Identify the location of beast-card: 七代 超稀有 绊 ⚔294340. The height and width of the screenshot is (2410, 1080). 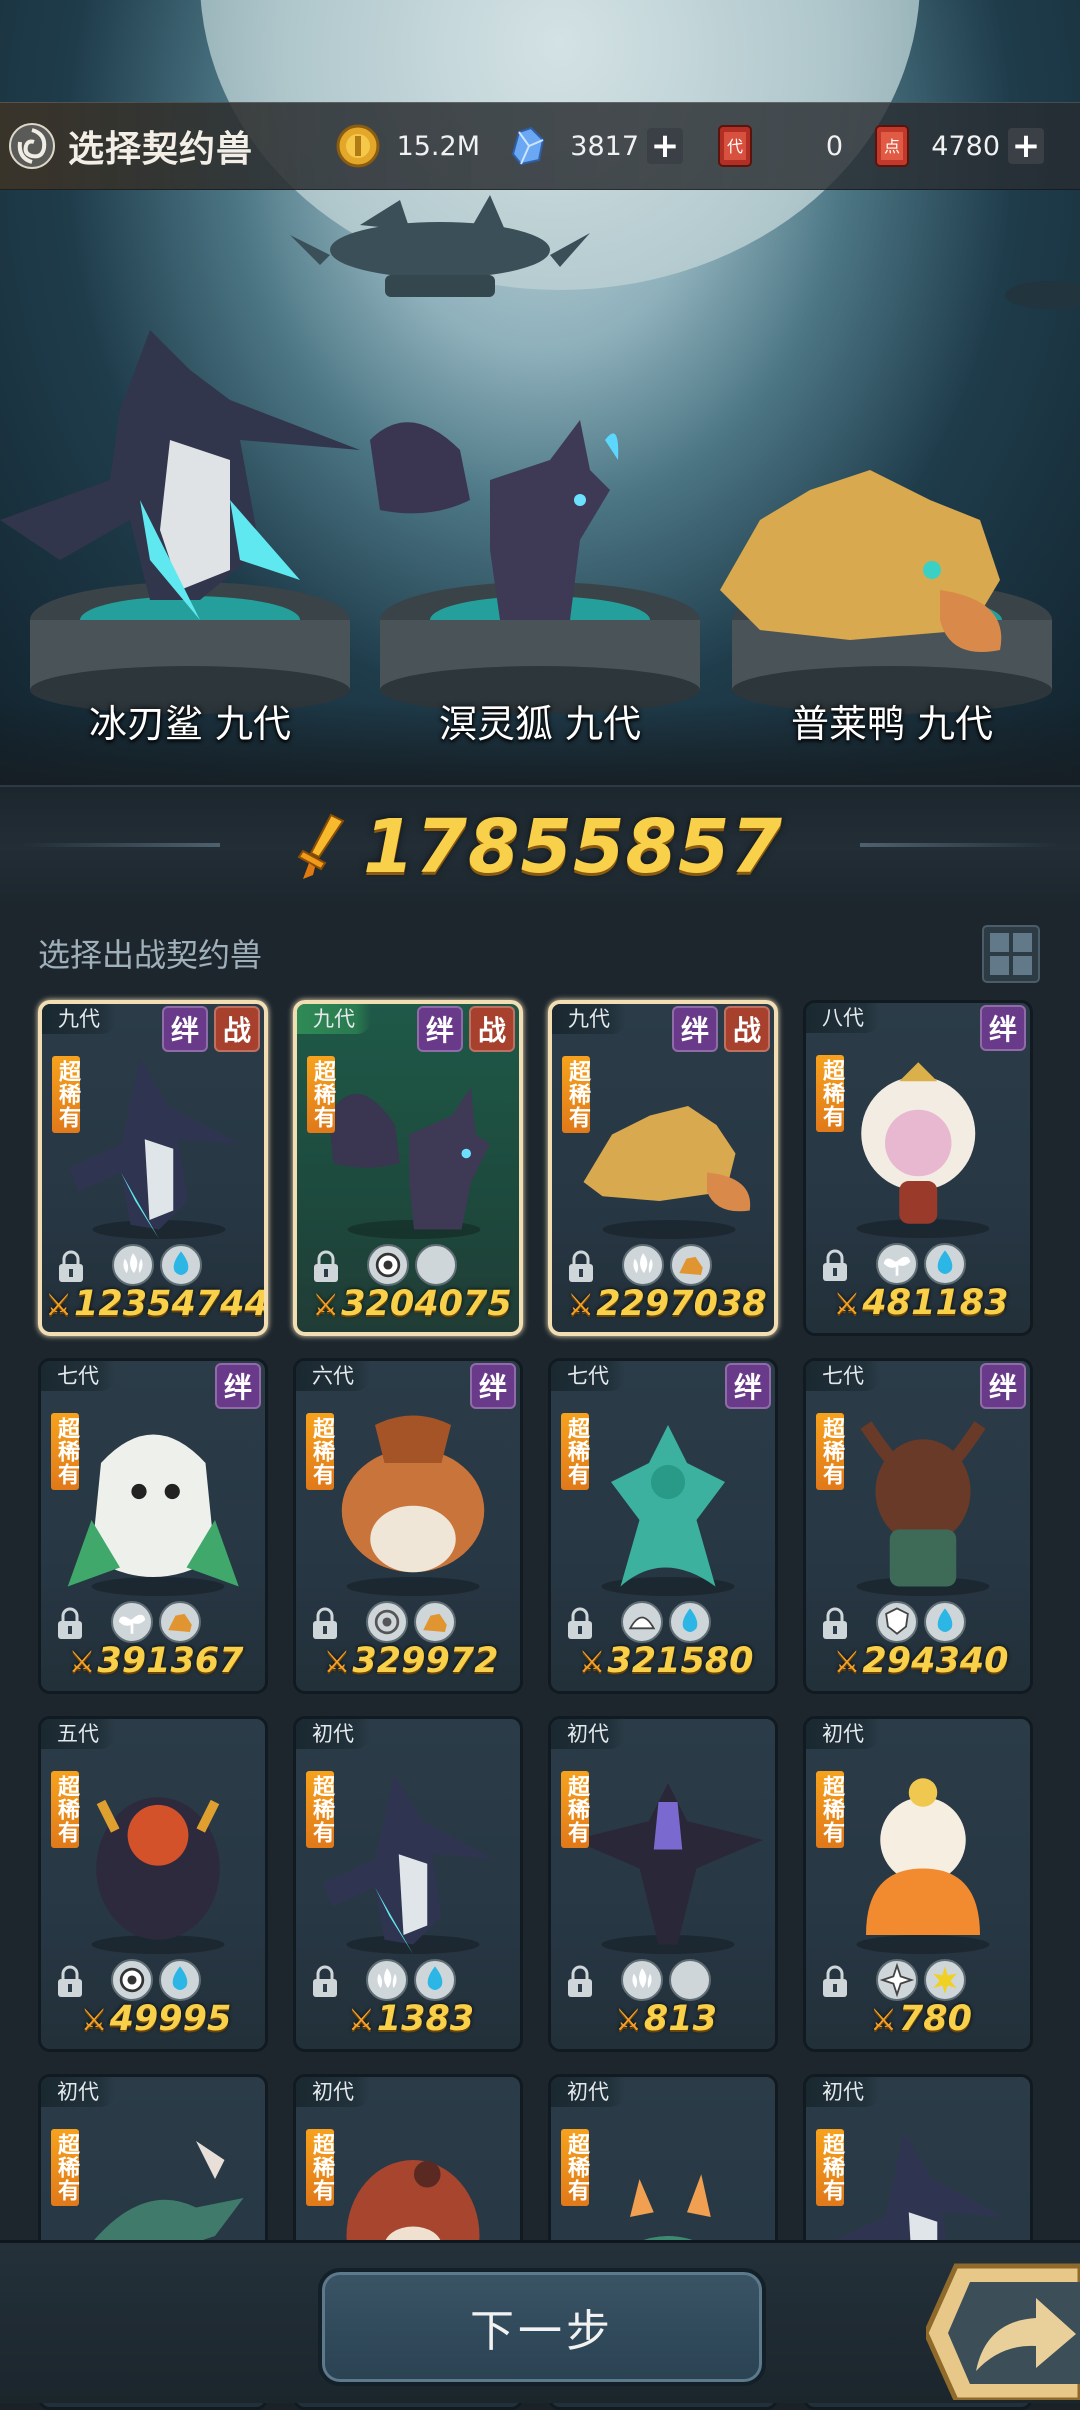
(918, 1526).